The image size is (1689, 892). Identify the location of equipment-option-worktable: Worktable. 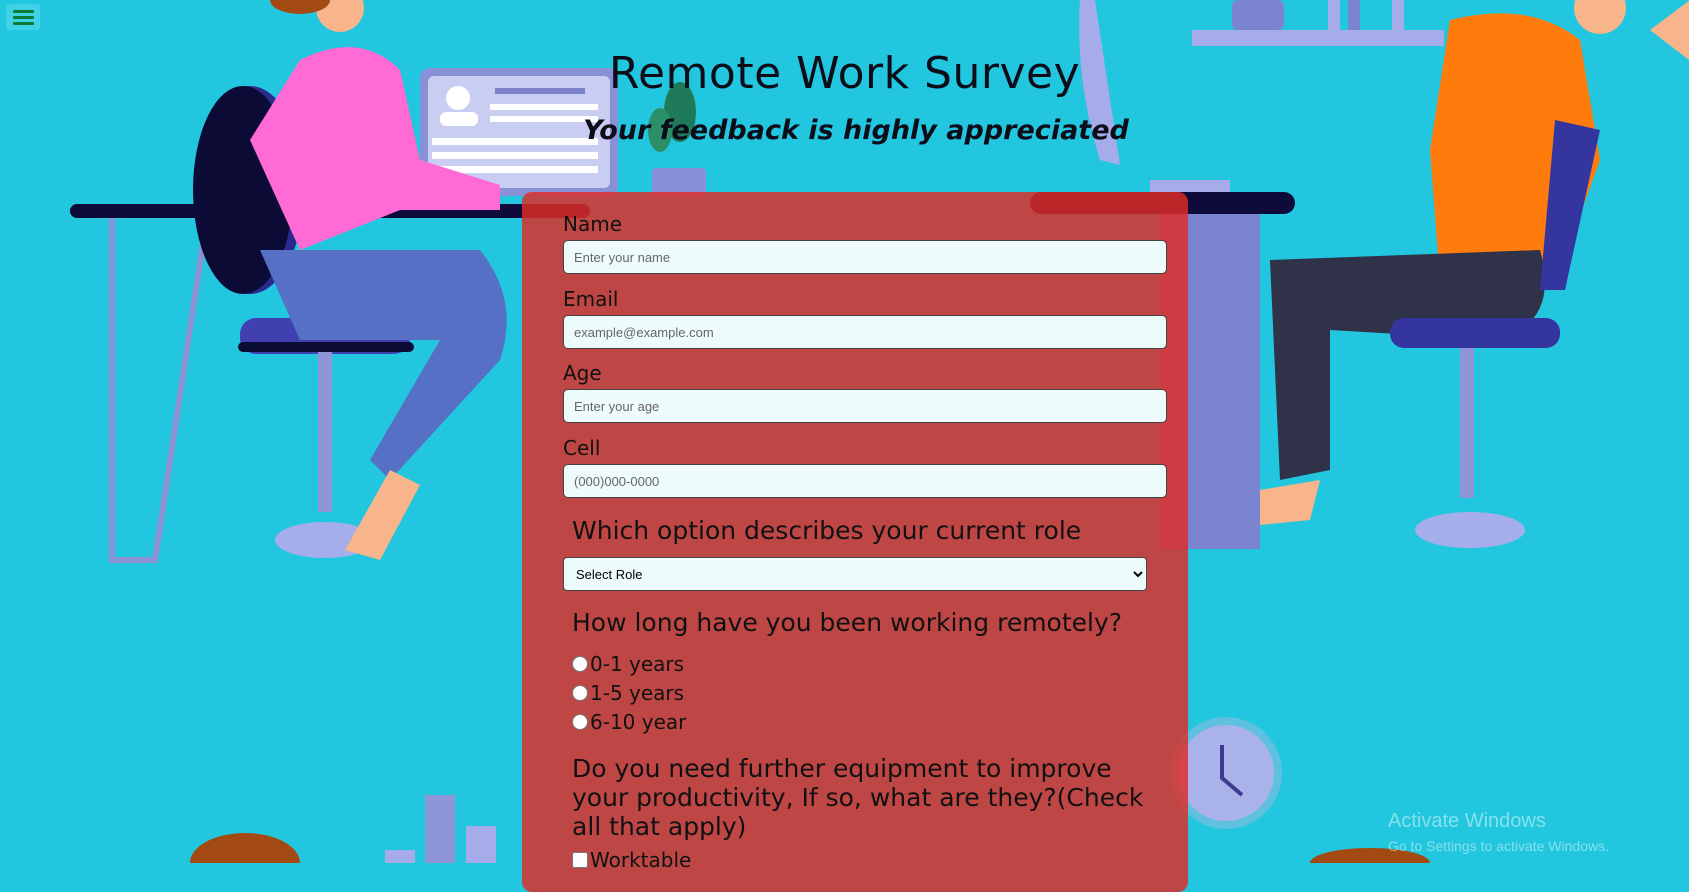
(631, 860).